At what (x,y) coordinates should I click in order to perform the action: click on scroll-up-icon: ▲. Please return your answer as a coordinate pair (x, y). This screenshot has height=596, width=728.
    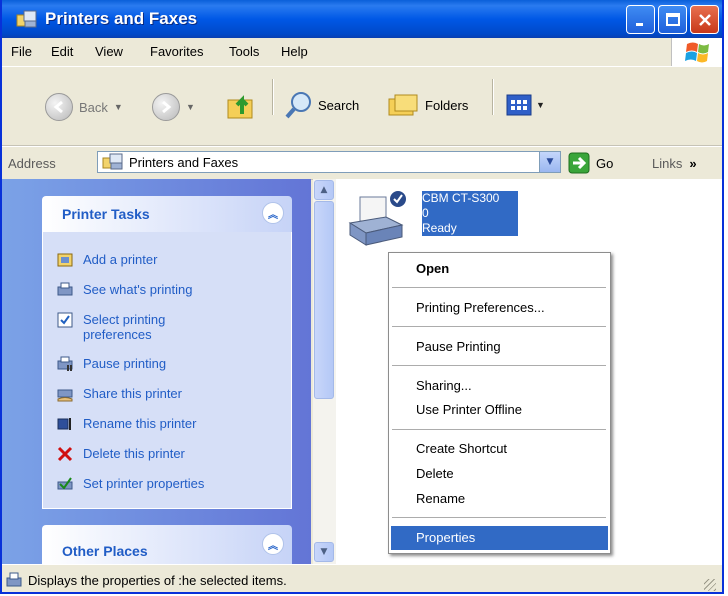
    Looking at the image, I should click on (324, 190).